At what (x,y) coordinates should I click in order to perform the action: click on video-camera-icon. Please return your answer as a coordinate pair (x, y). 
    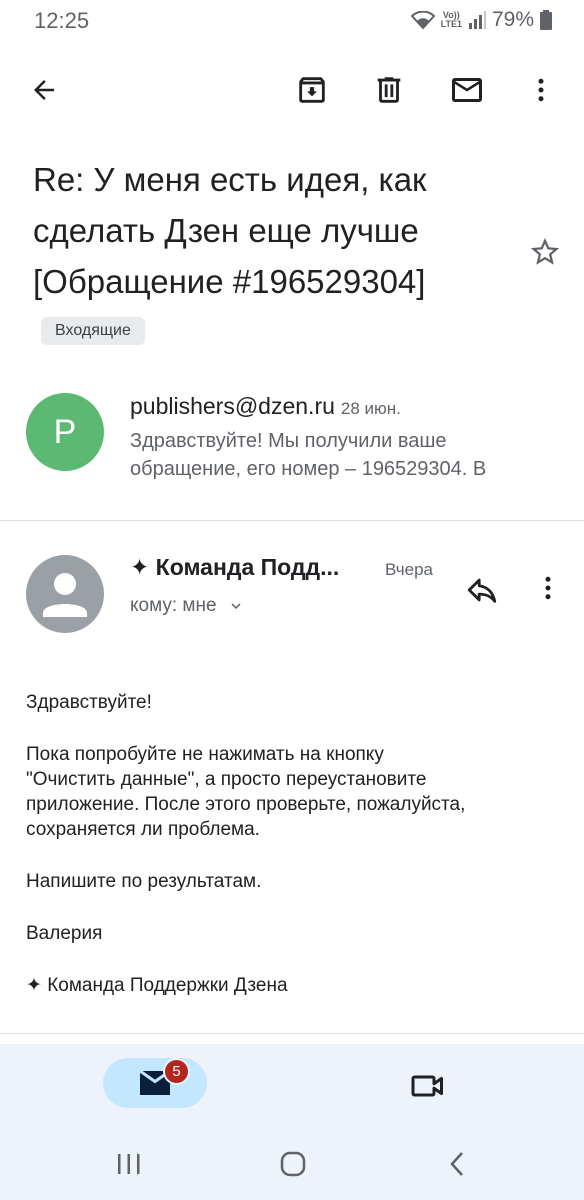
    Looking at the image, I should click on (427, 1086).